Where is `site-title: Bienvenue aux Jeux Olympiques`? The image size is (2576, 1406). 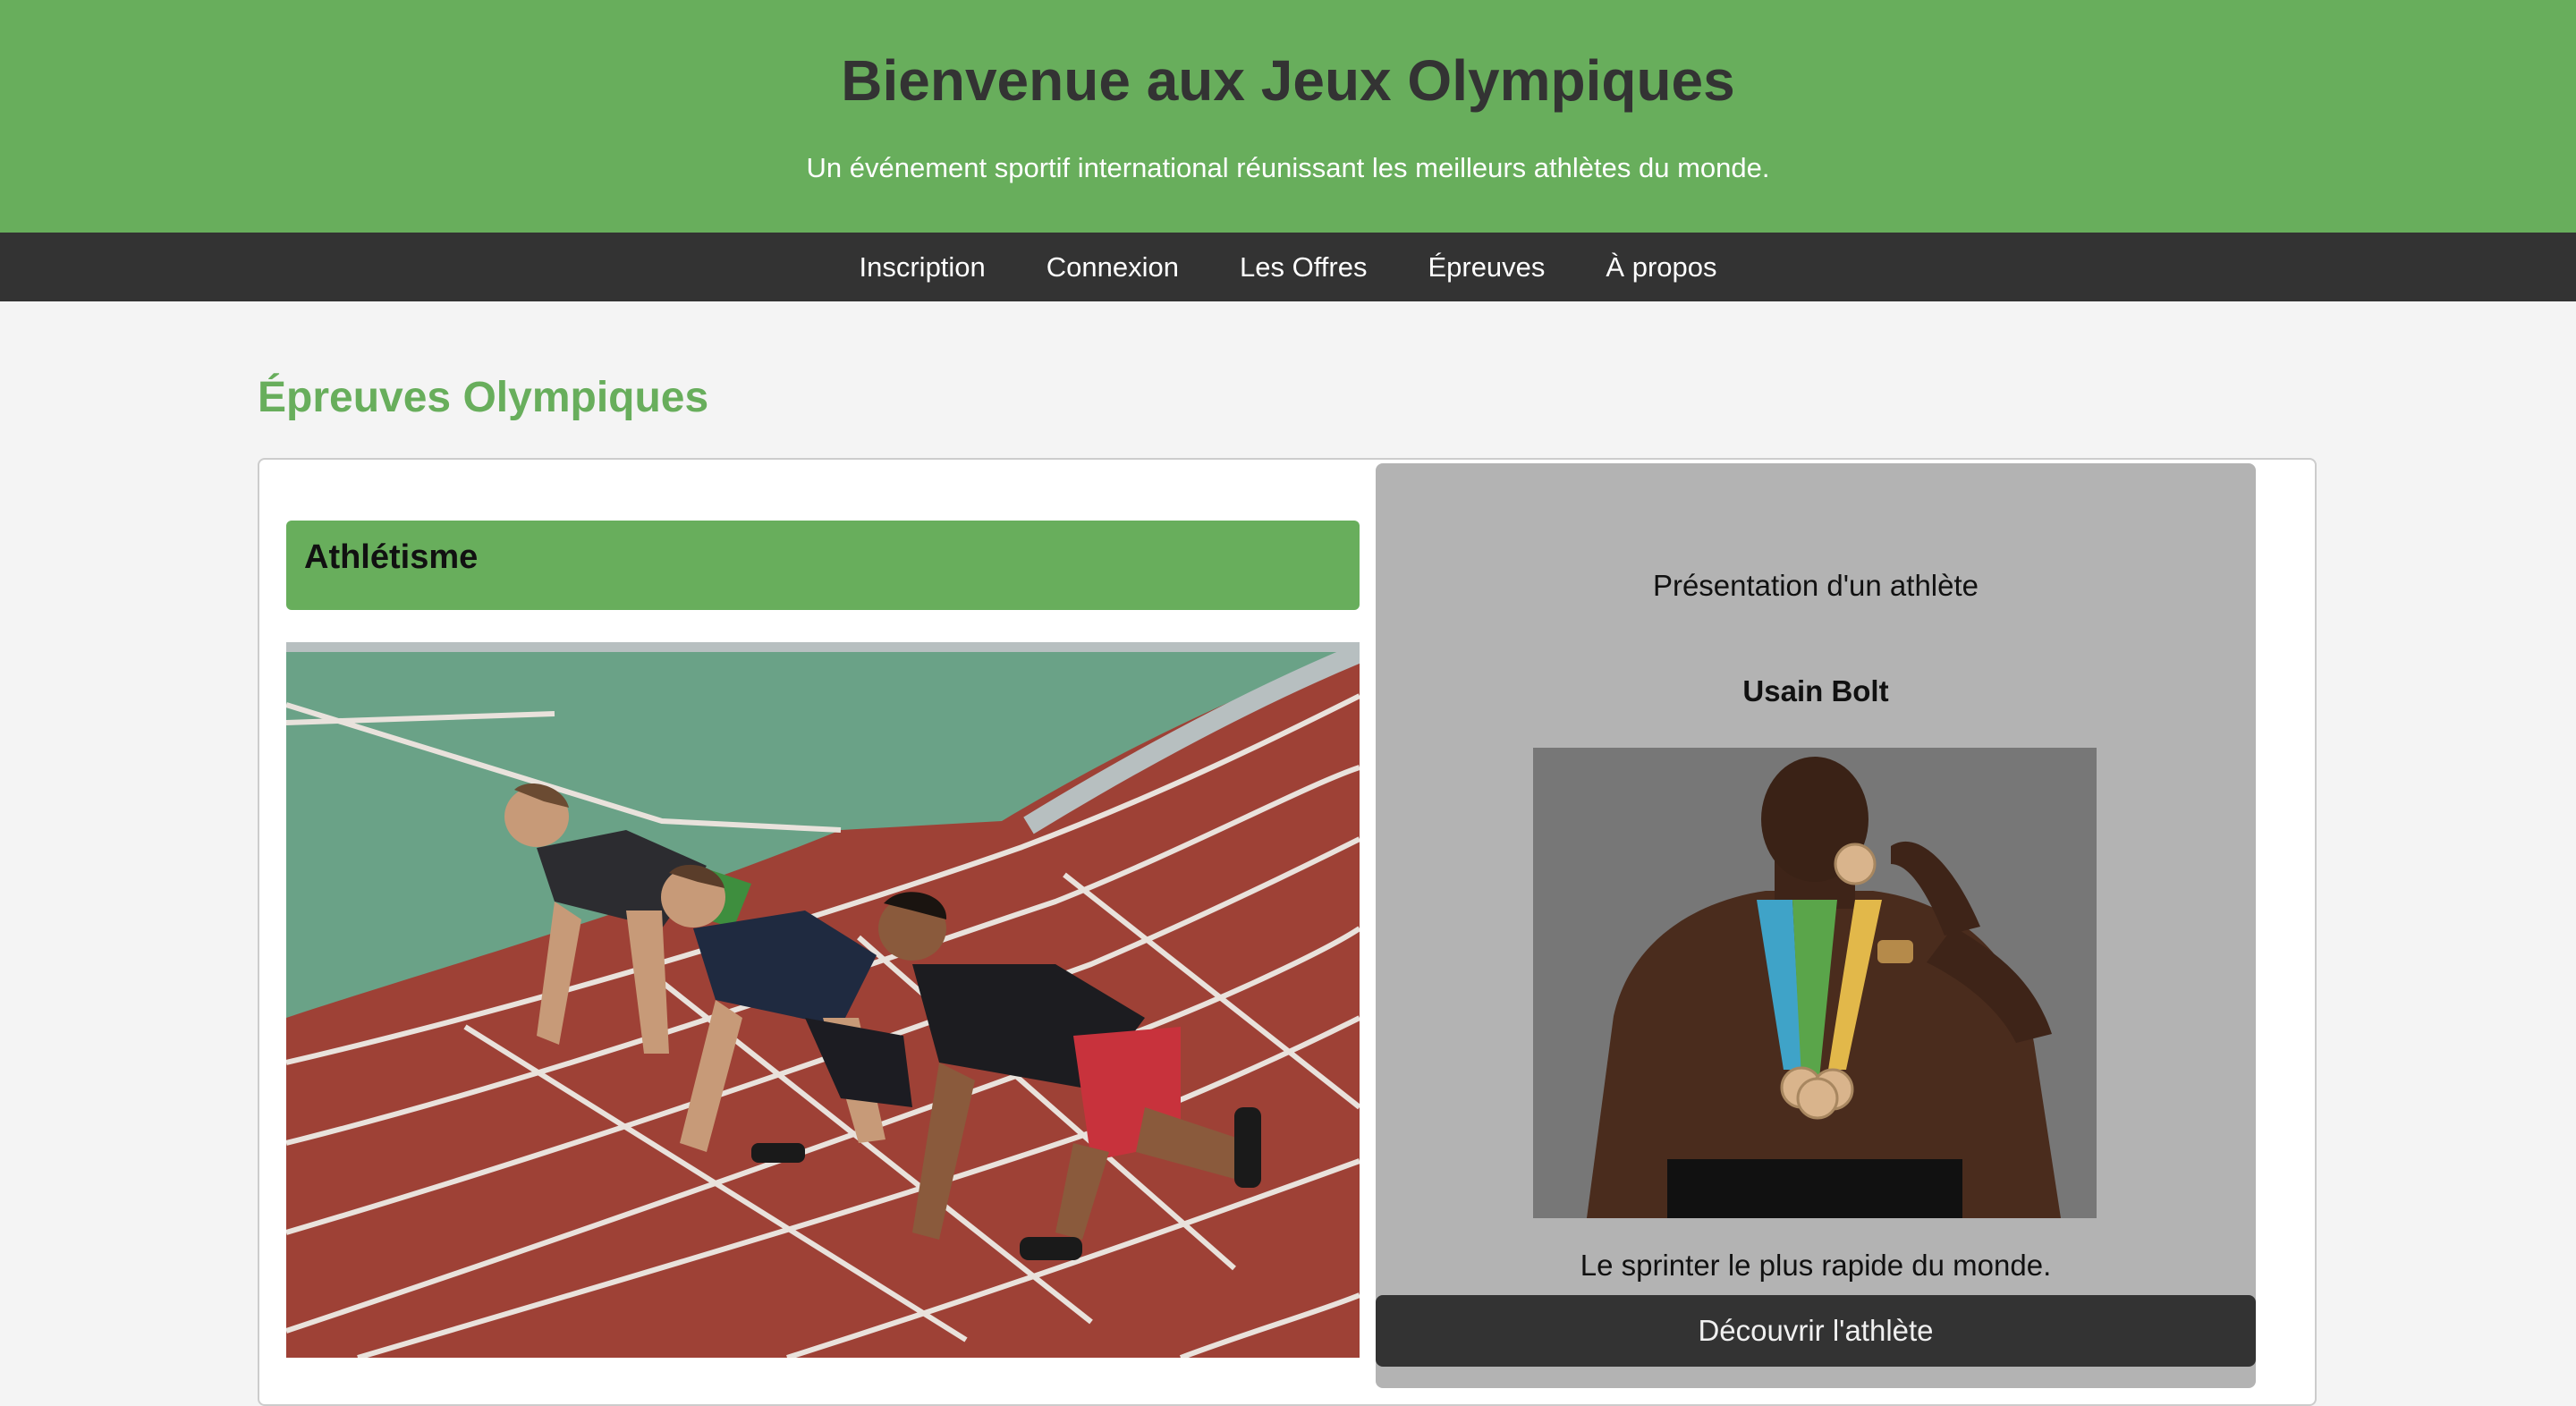 site-title: Bienvenue aux Jeux Olympiques is located at coordinates (1288, 81).